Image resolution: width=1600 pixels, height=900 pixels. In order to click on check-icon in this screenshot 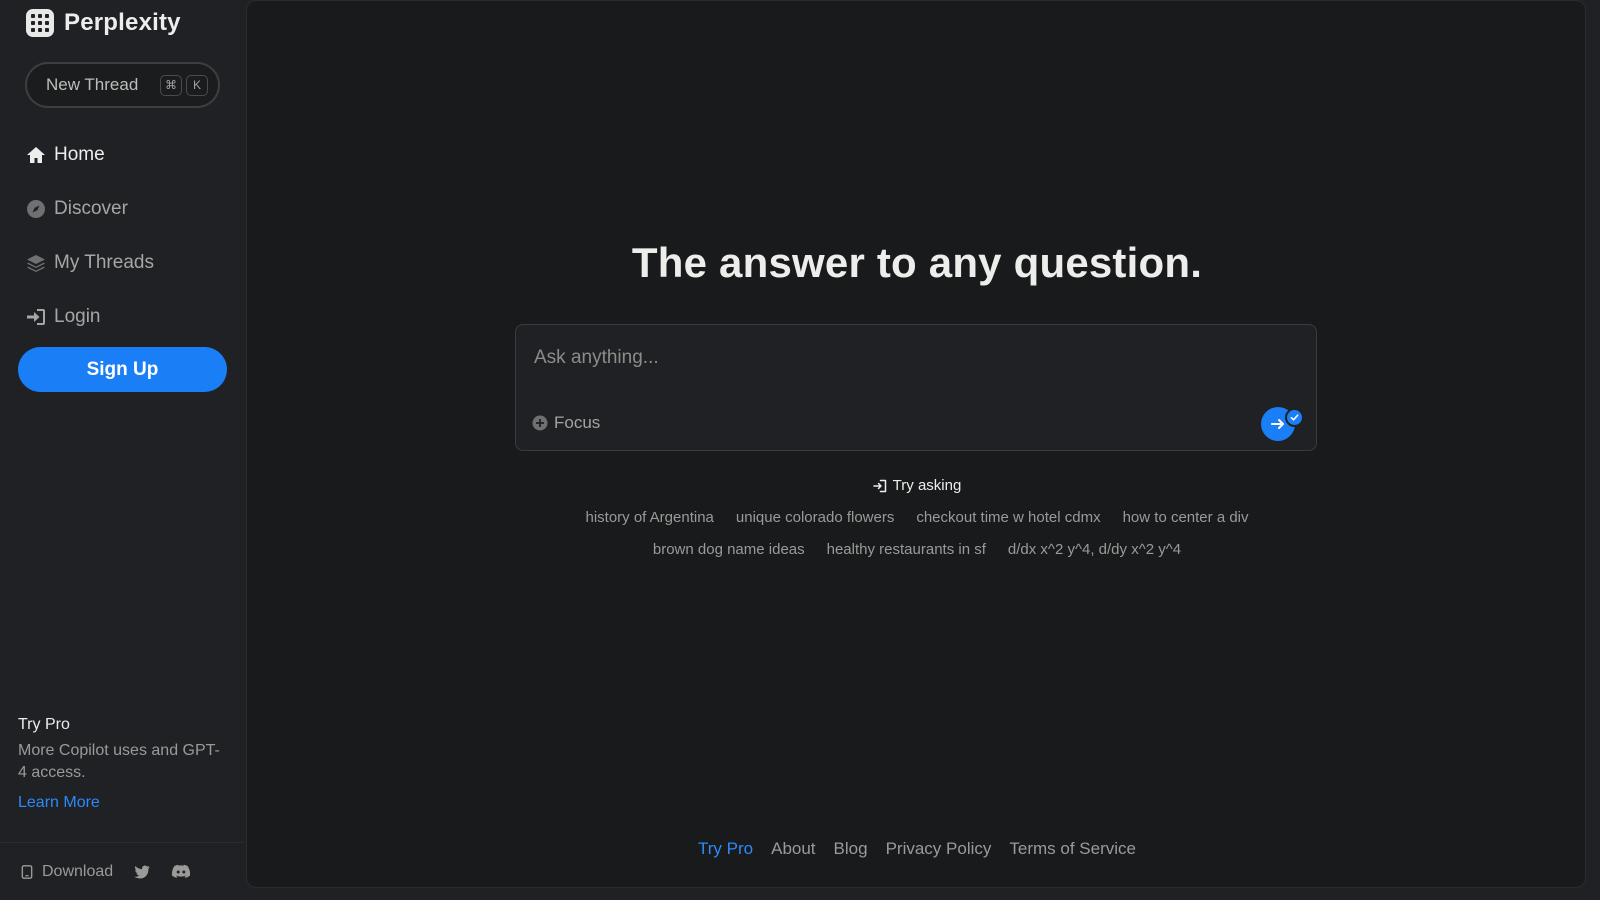, I will do `click(1294, 417)`.